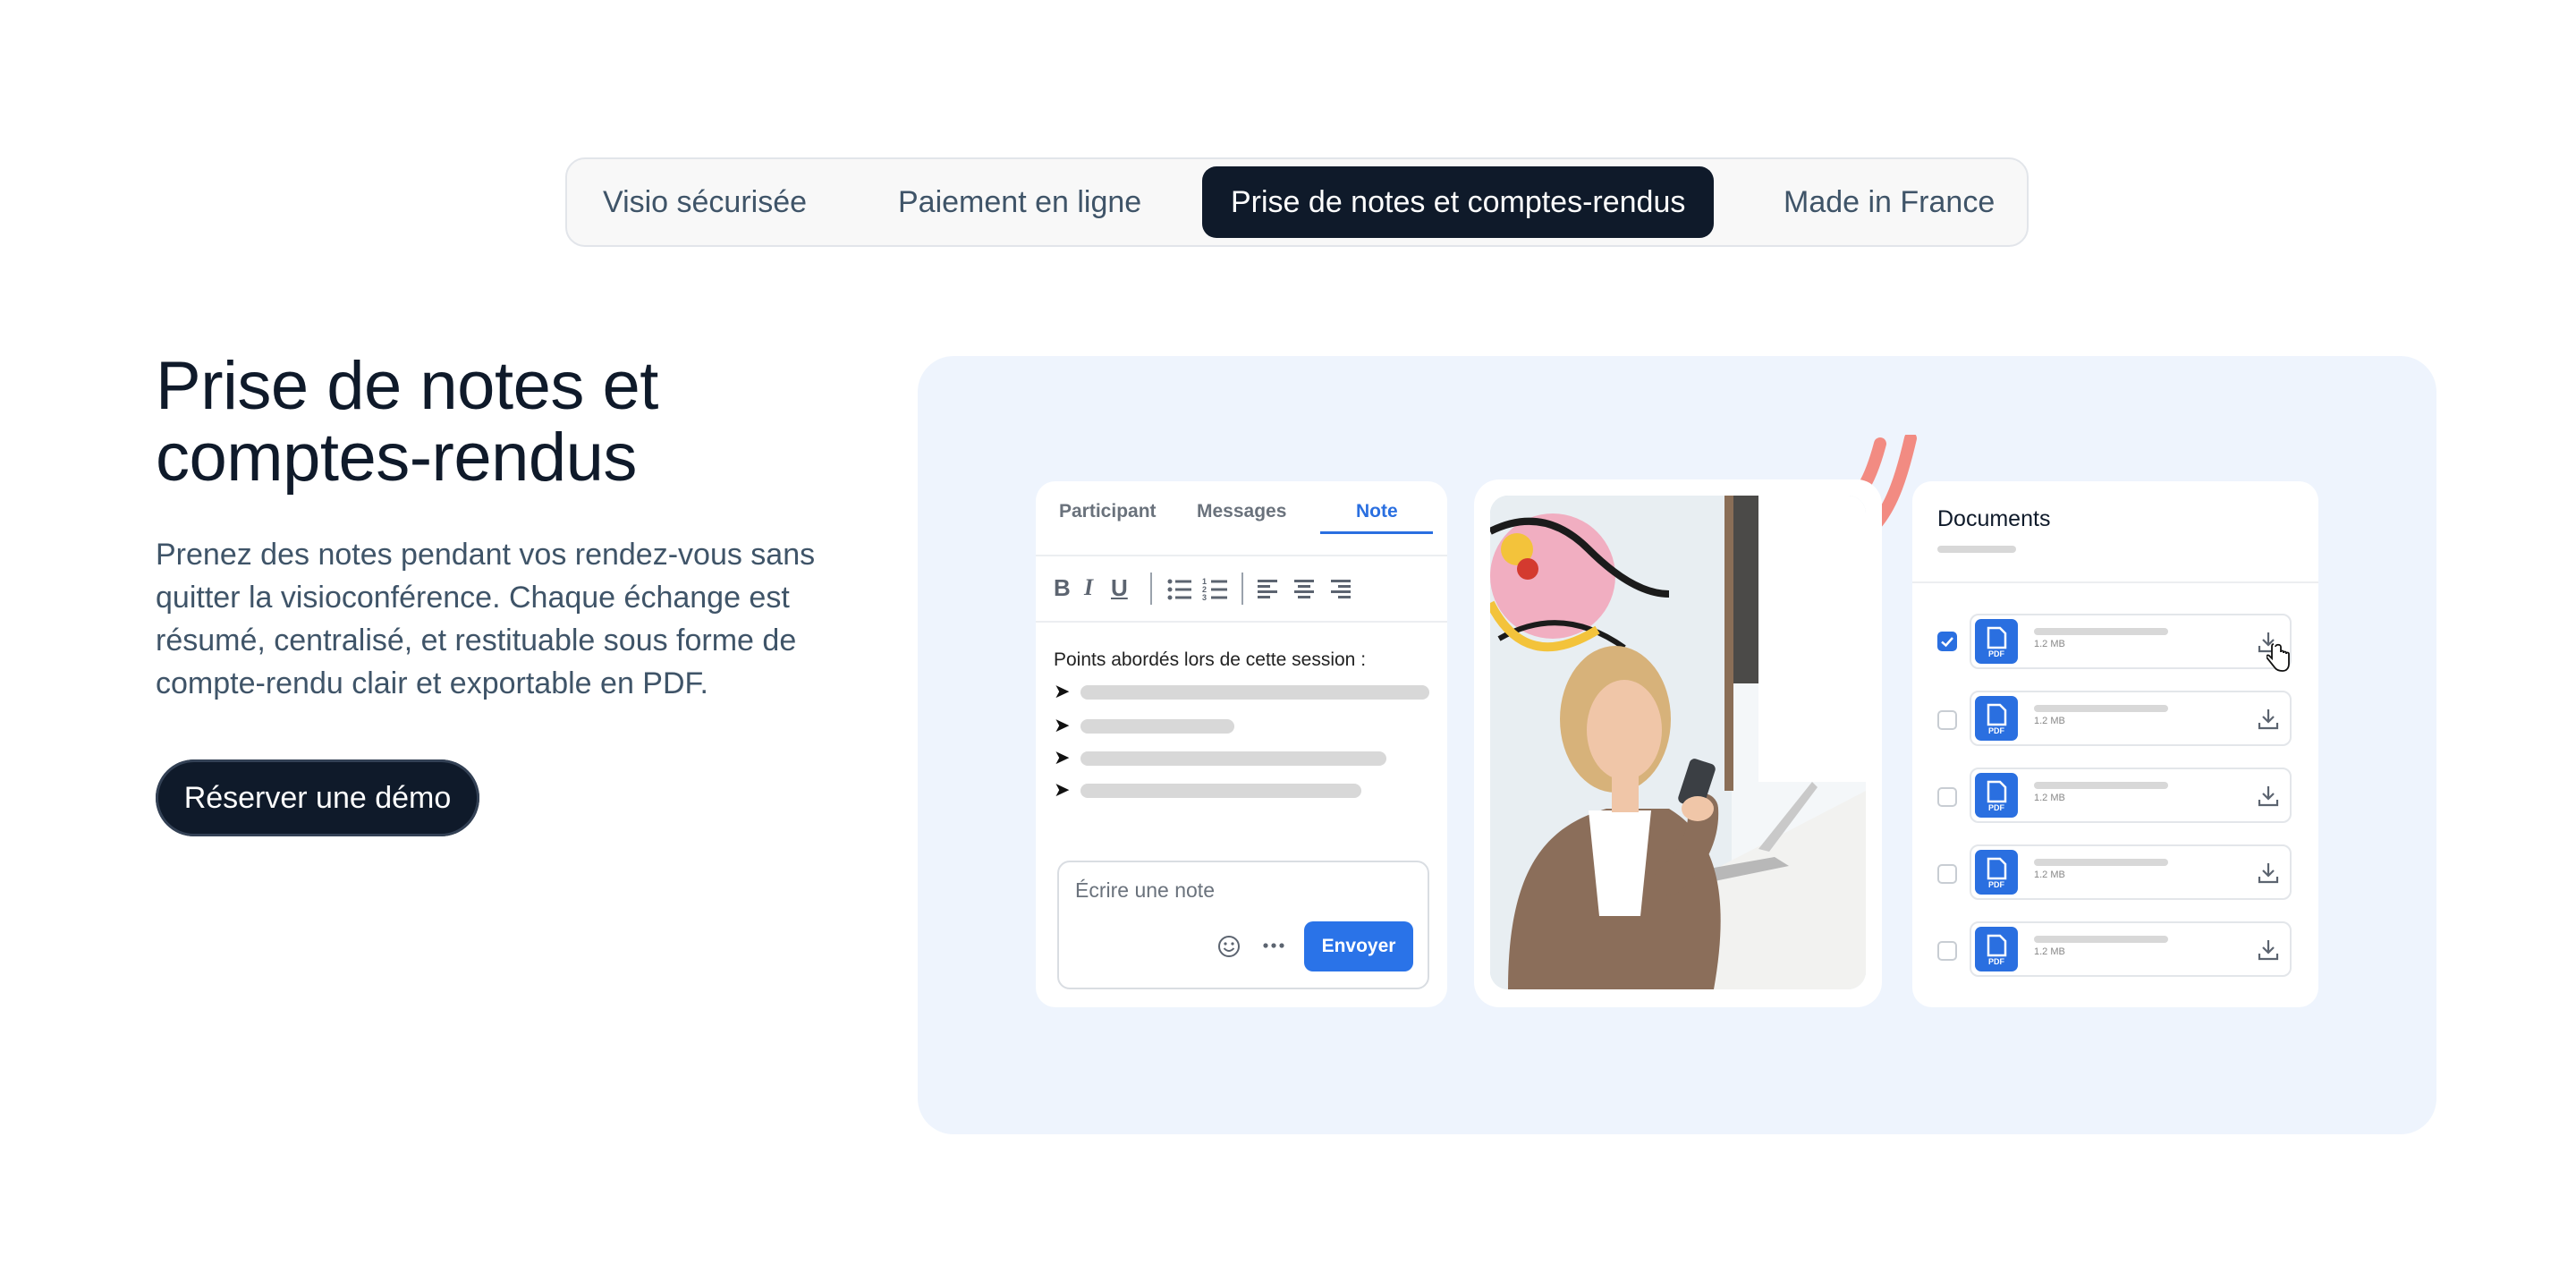 This screenshot has width=2576, height=1281. Describe the element at coordinates (1268, 588) in the screenshot. I see `align-left-icon` at that location.